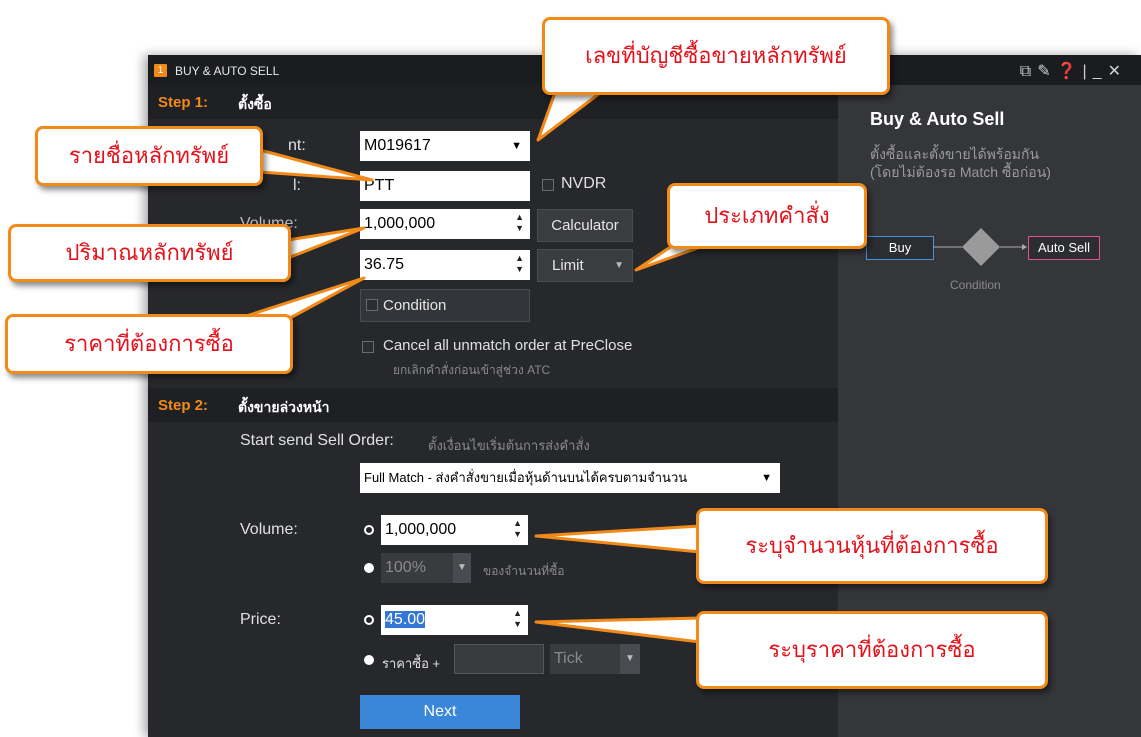  I want to click on symbol-callout-tail, so click(316, 165).